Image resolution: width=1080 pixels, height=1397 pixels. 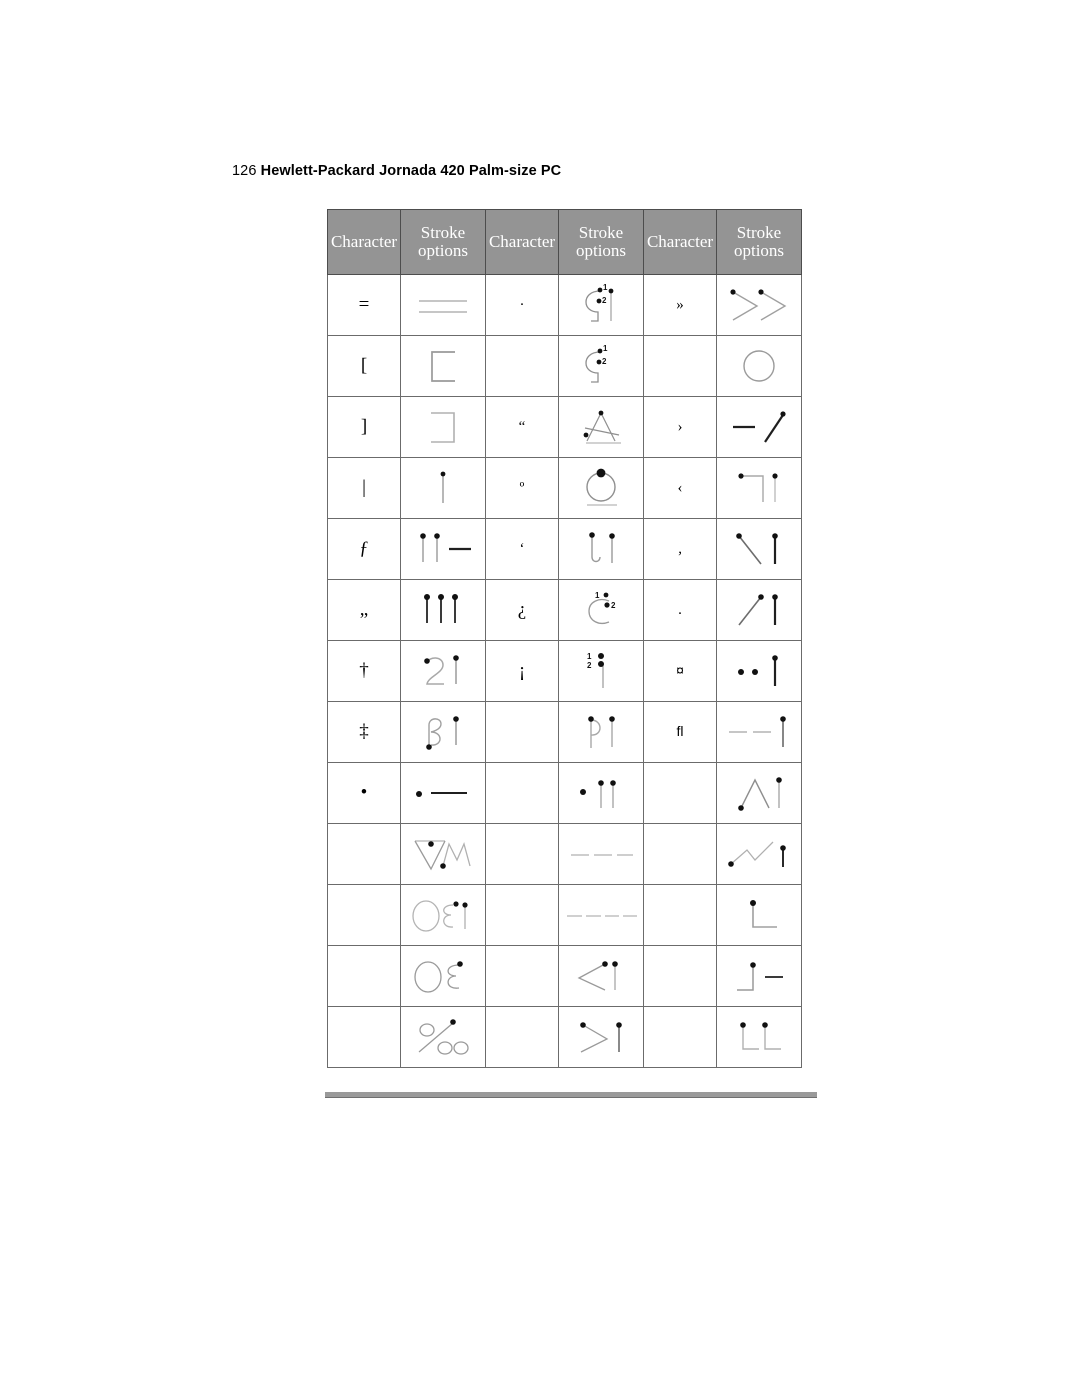 What do you see at coordinates (364, 366) in the screenshot?
I see `character-cell: [` at bounding box center [364, 366].